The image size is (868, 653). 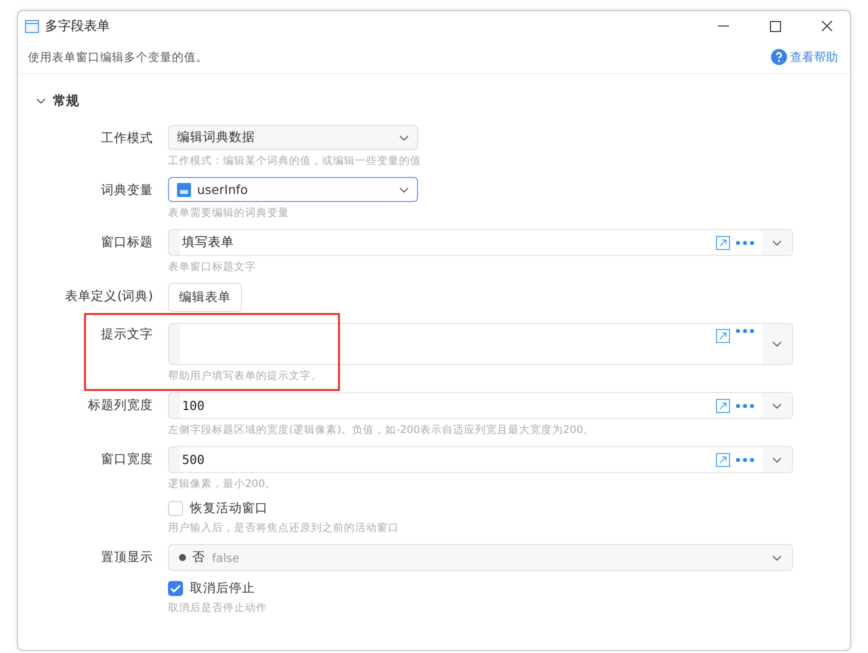 I want to click on help-link: 查看帮助, so click(x=804, y=57).